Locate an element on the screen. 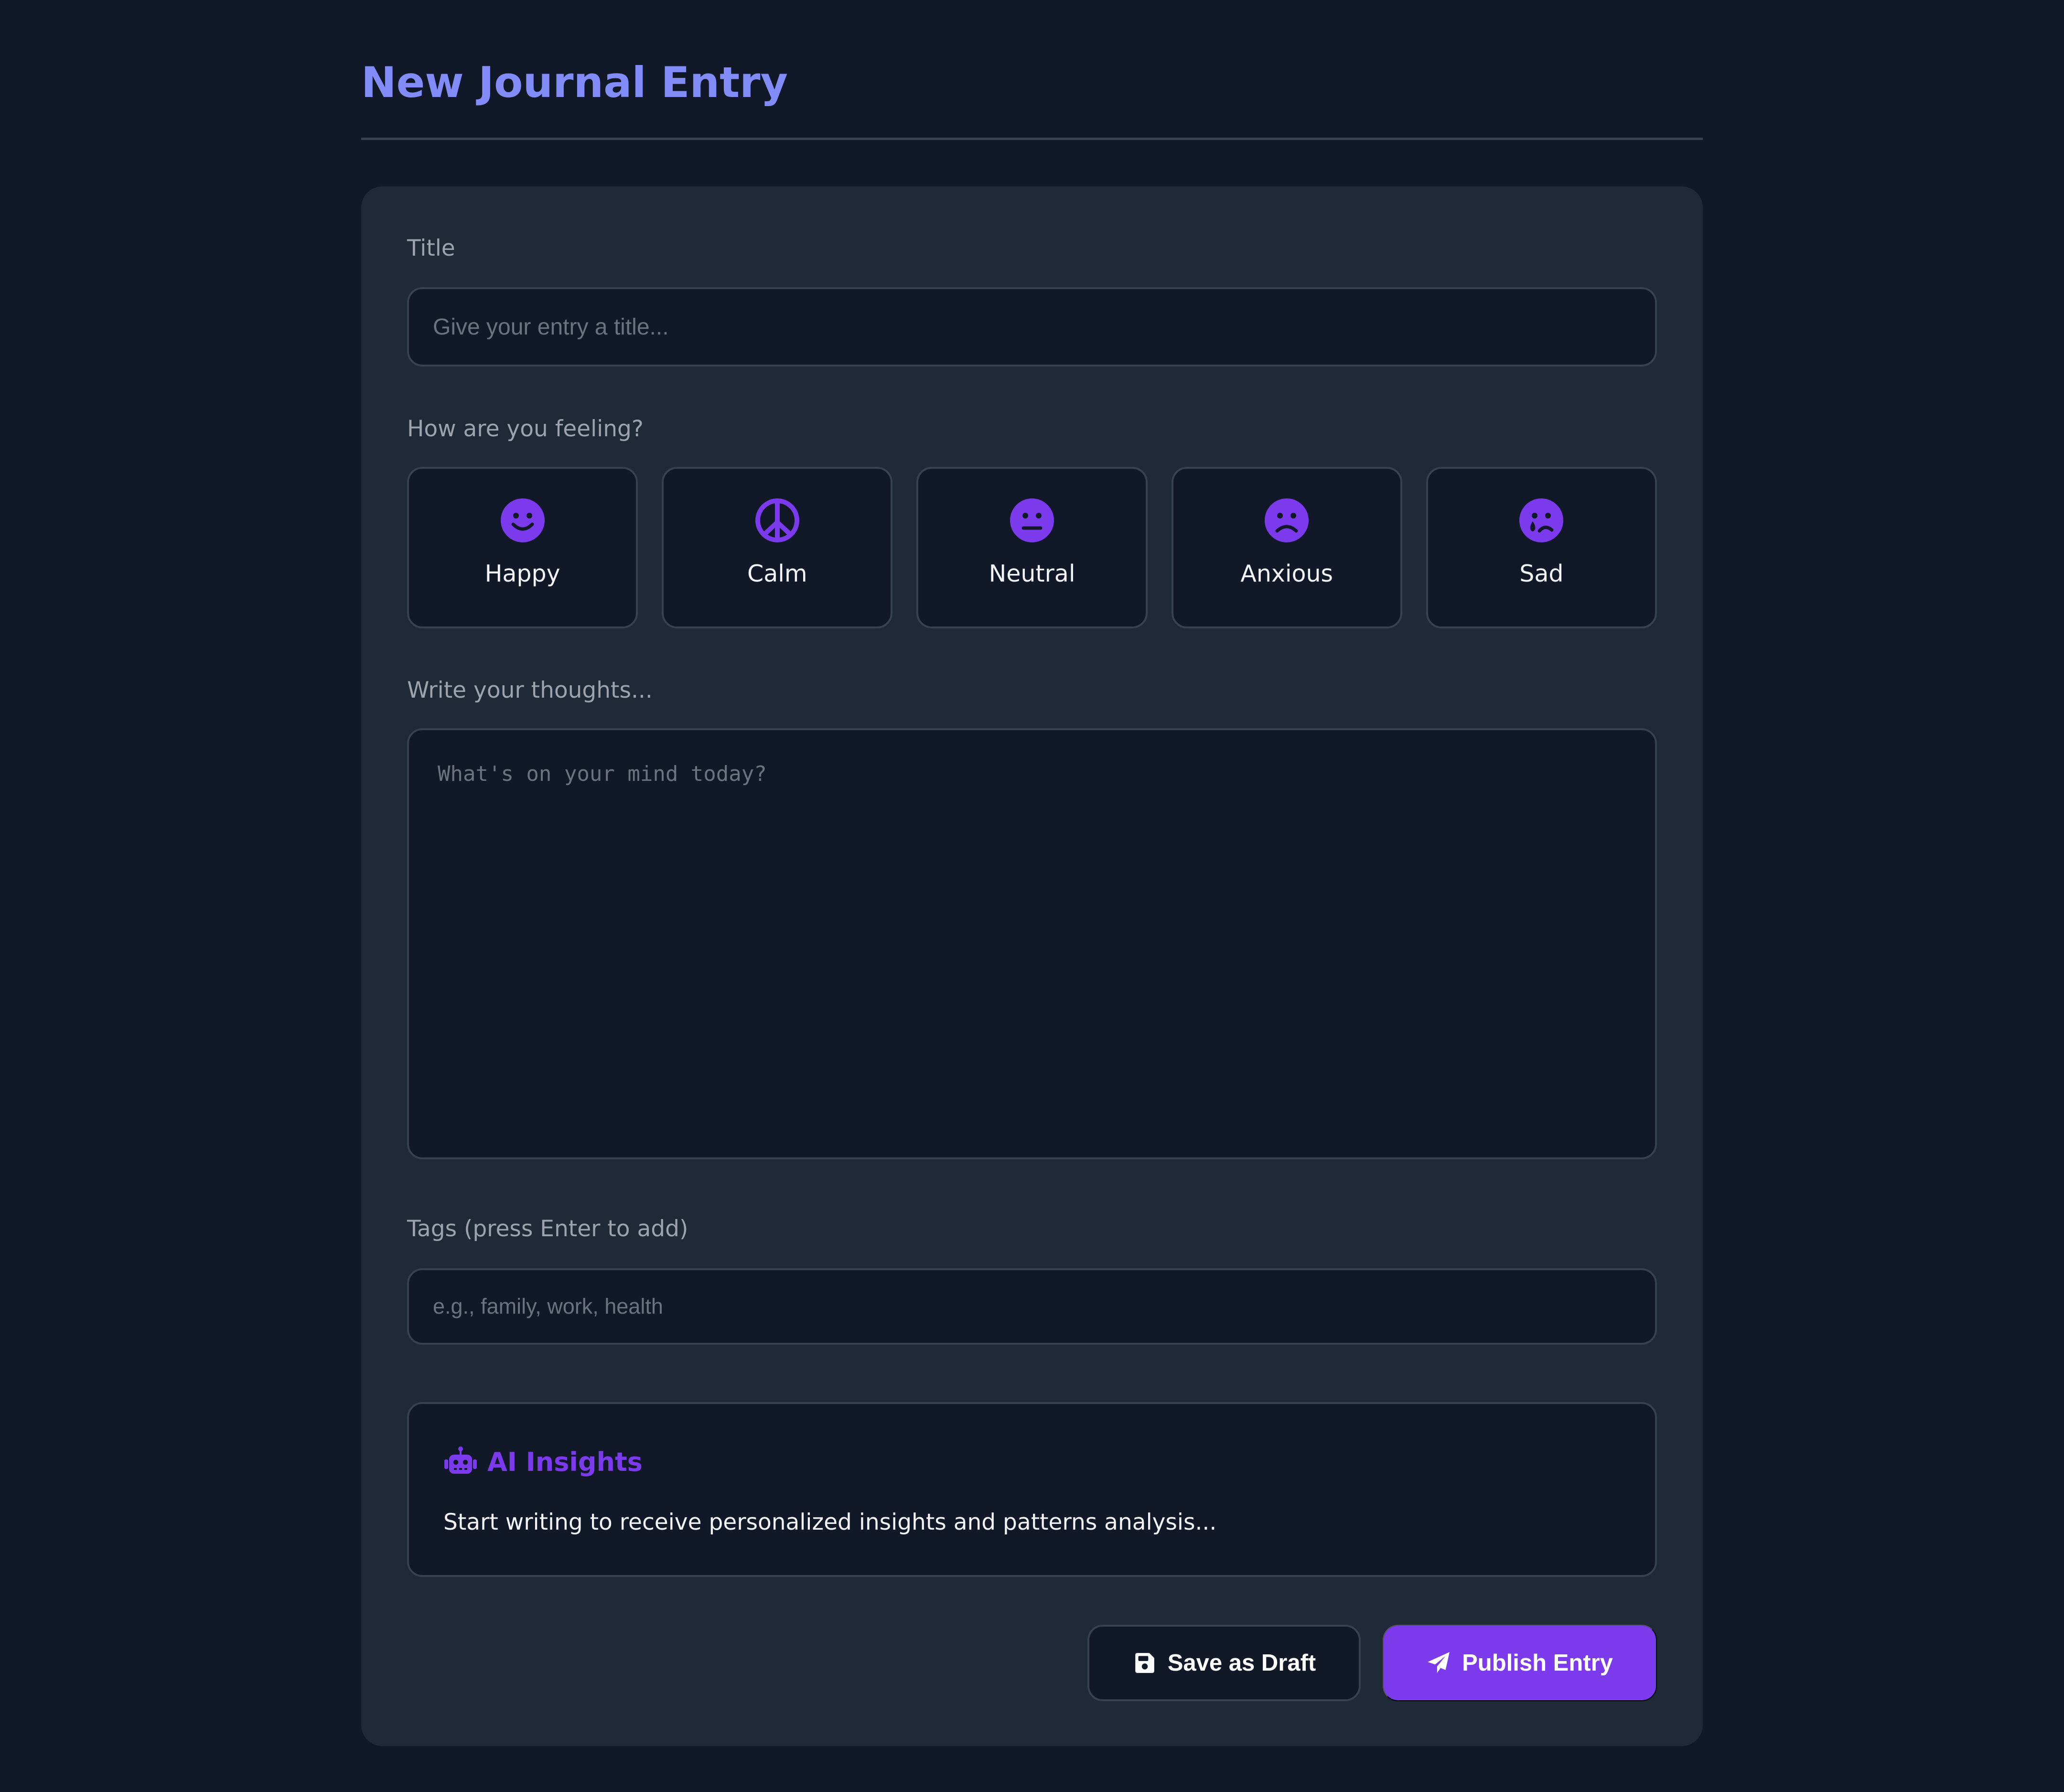  ai-insights-header: AI Insights is located at coordinates (543, 1462).